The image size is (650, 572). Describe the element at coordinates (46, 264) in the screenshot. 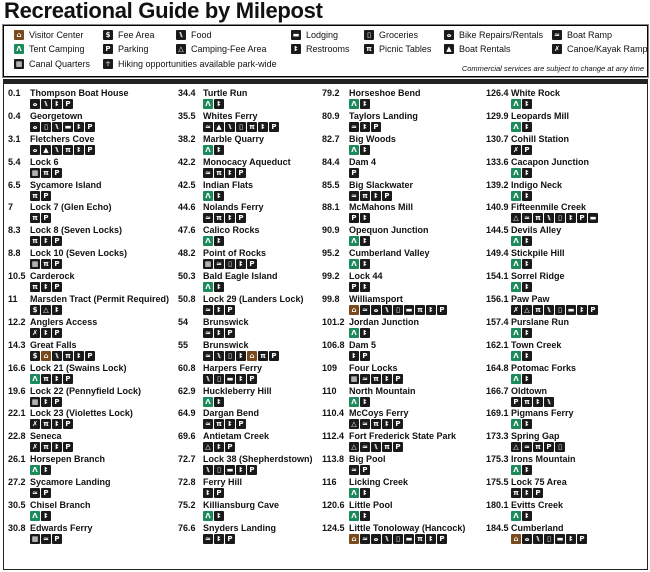

I see `amenity-icons: ▦ π P` at that location.